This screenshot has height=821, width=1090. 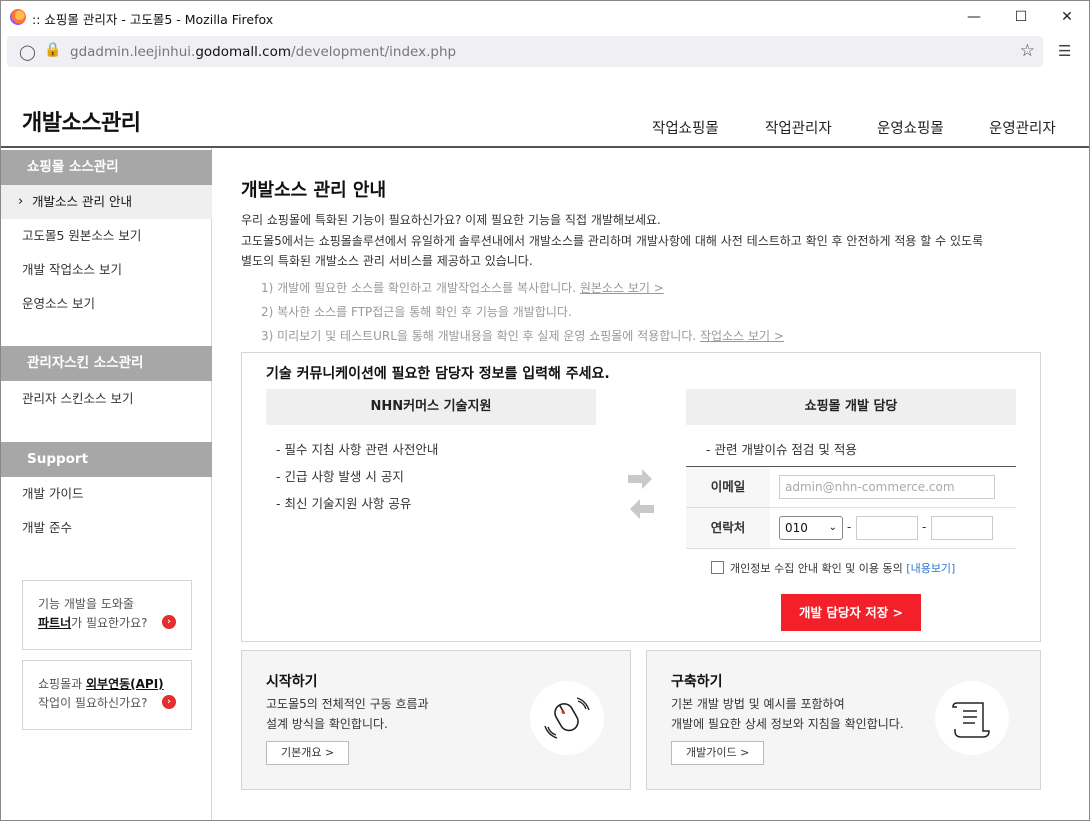 I want to click on partner-promo-box: 기능 개발을 도와줄 파트너가 필요한가요? ›, so click(x=107, y=615).